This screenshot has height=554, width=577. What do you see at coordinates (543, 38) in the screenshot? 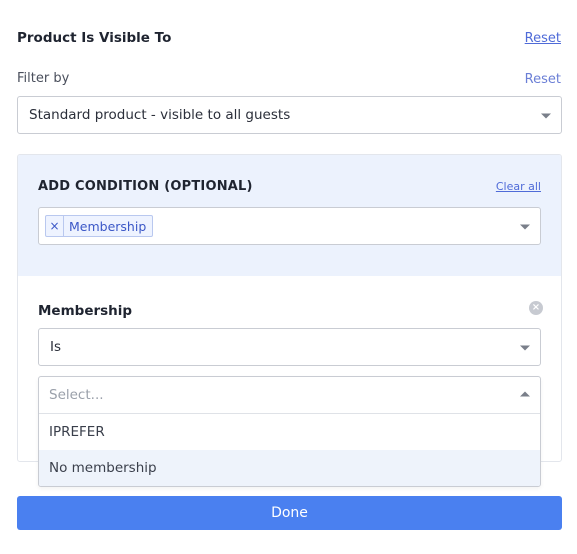
I see `reset-all-link: Reset` at bounding box center [543, 38].